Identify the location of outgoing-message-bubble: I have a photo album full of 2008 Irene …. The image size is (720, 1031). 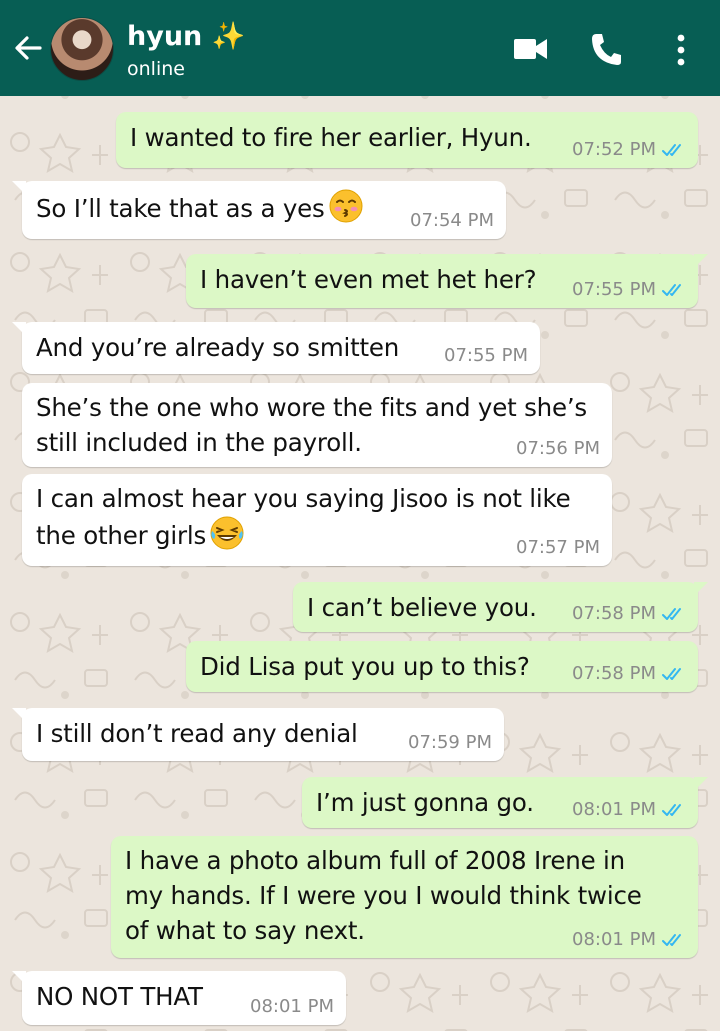
(404, 897).